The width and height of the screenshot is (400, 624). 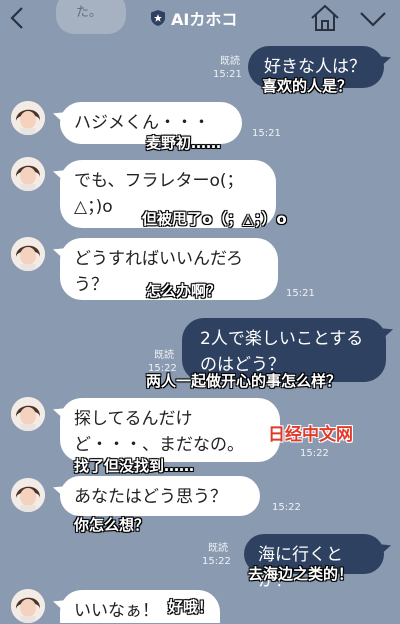 I want to click on translation-caption: 怎么办啊？, so click(x=184, y=291).